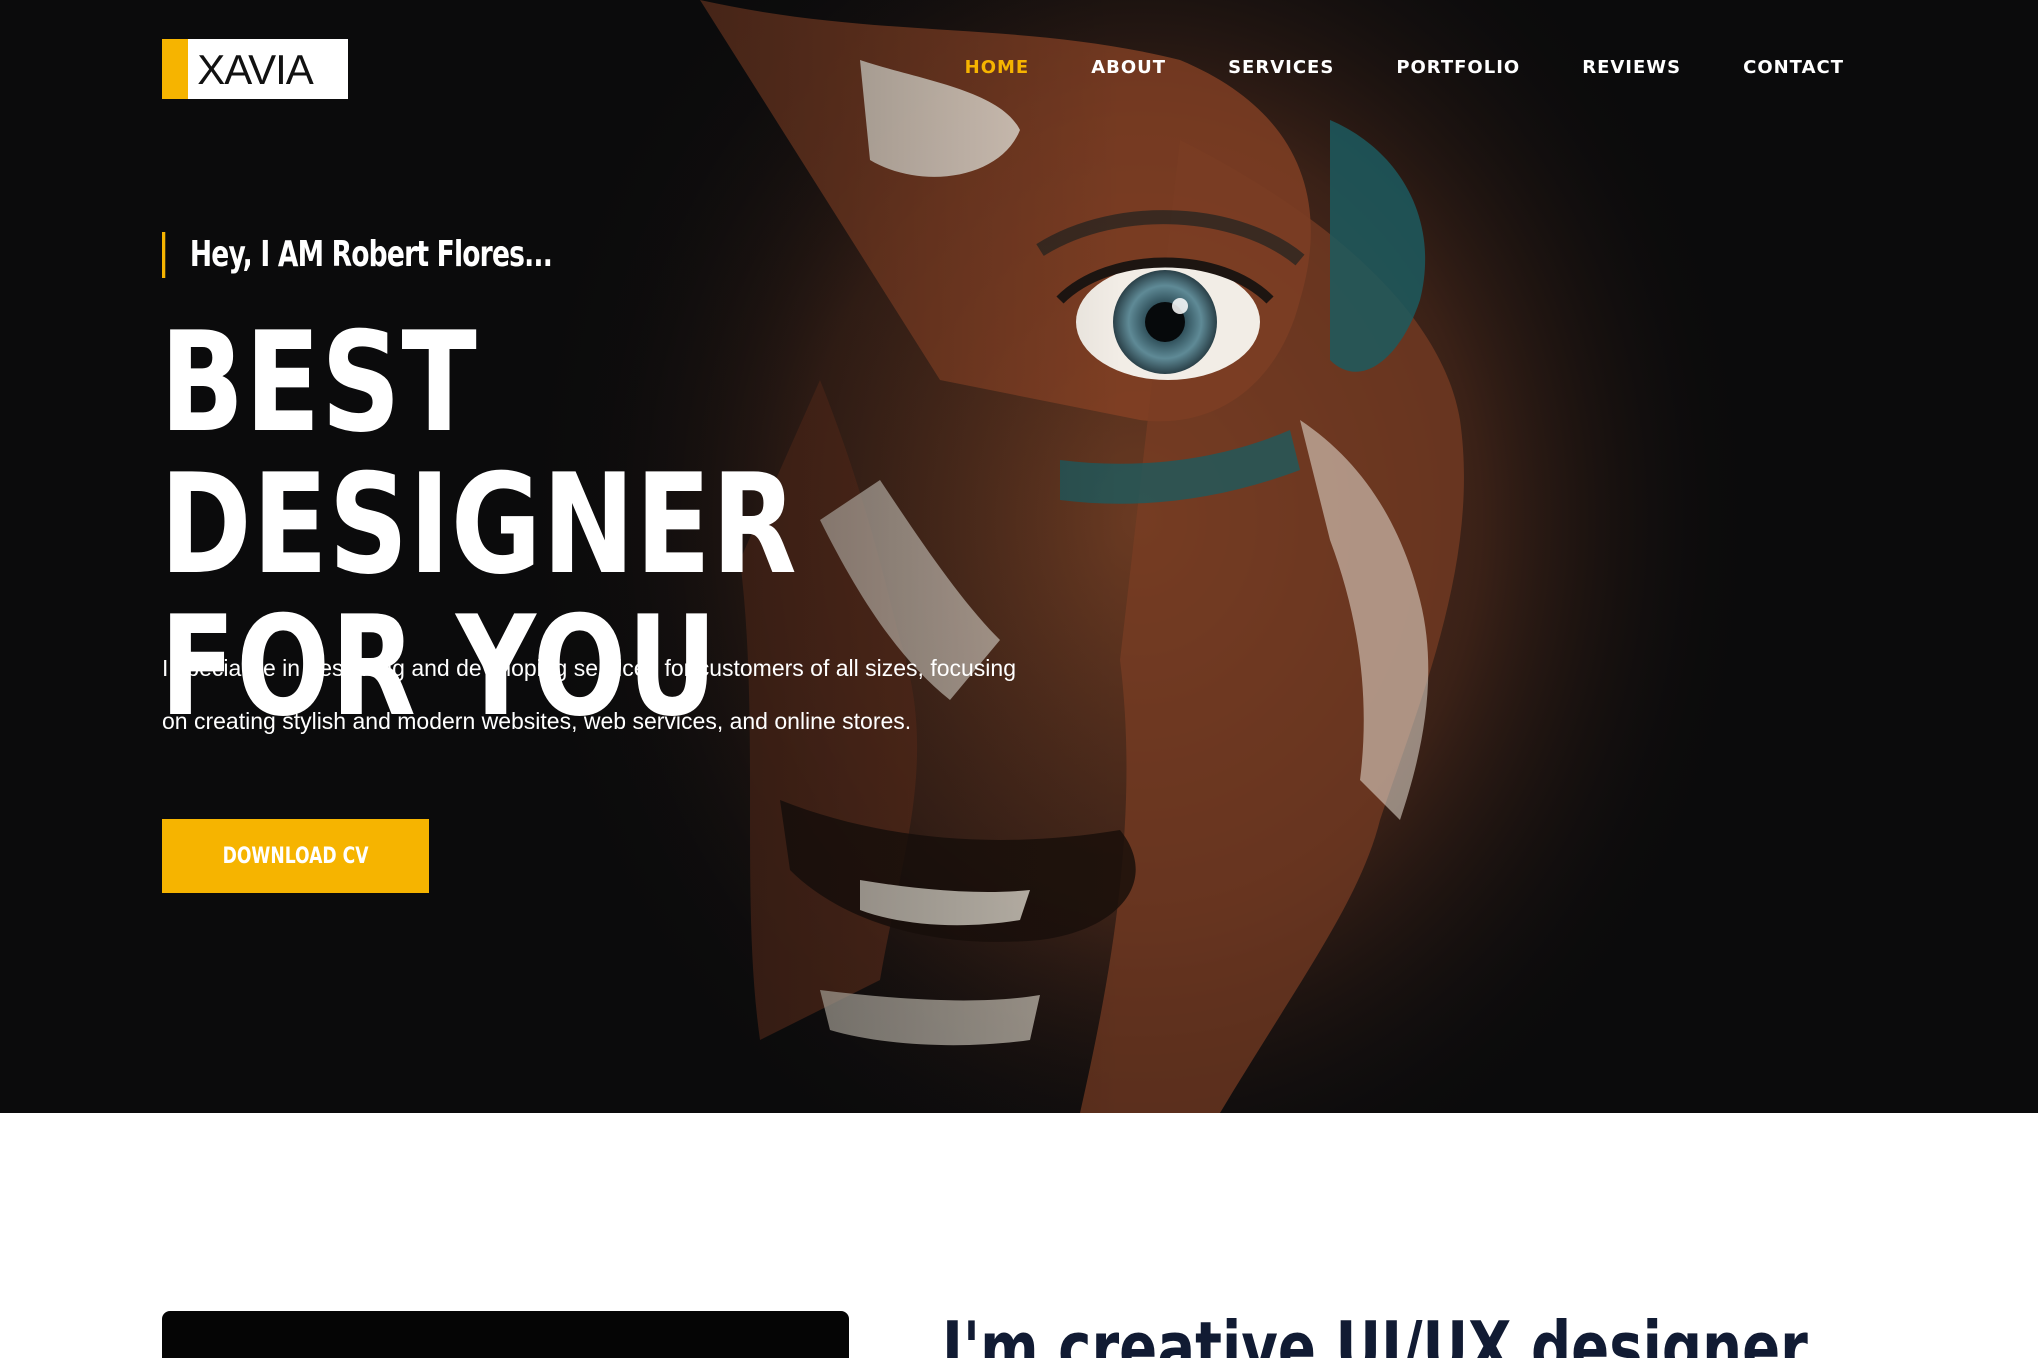  I want to click on nav-item-services: SERVICES, so click(1281, 67).